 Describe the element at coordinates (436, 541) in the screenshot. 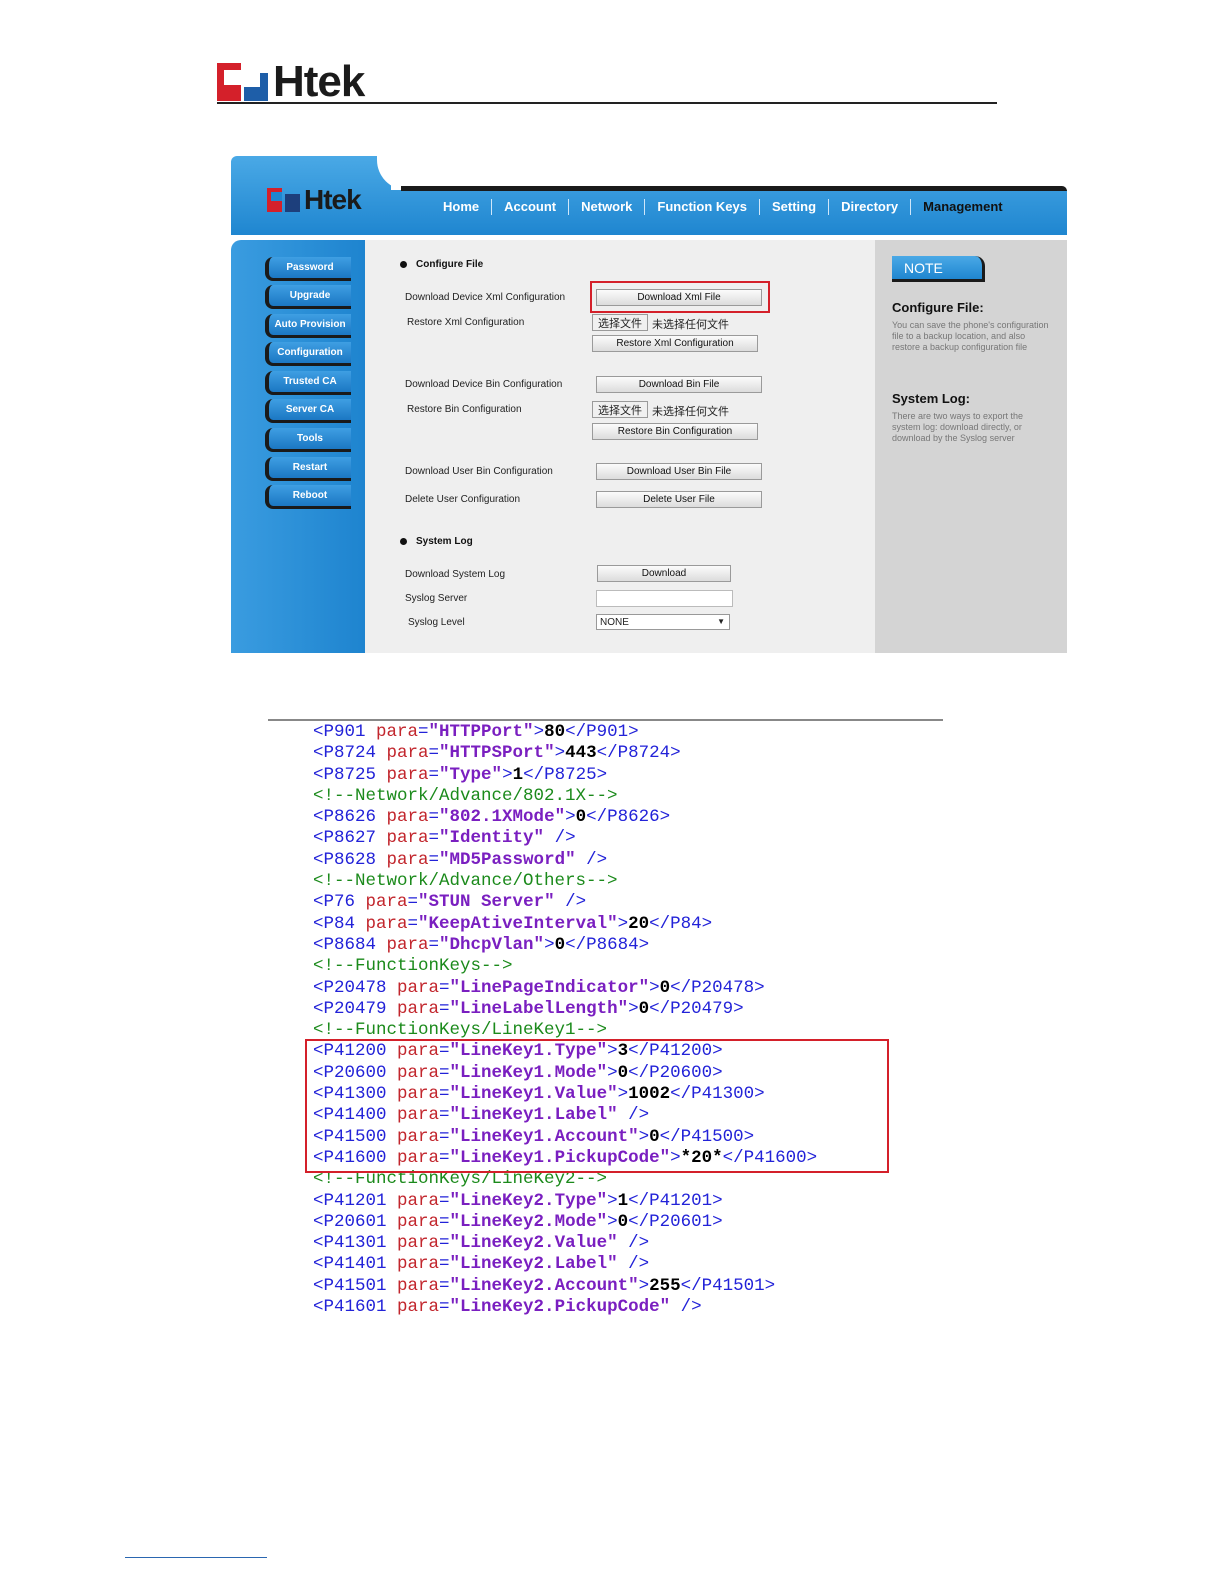

I see `system-log-title: System Log` at that location.